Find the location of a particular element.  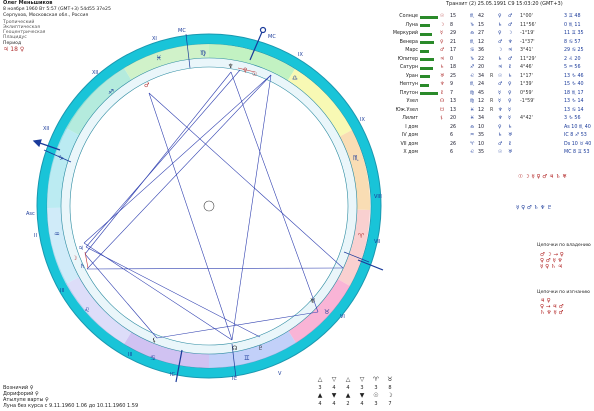

transit-position: 3 ♑ 56 is located at coordinates (572, 118).